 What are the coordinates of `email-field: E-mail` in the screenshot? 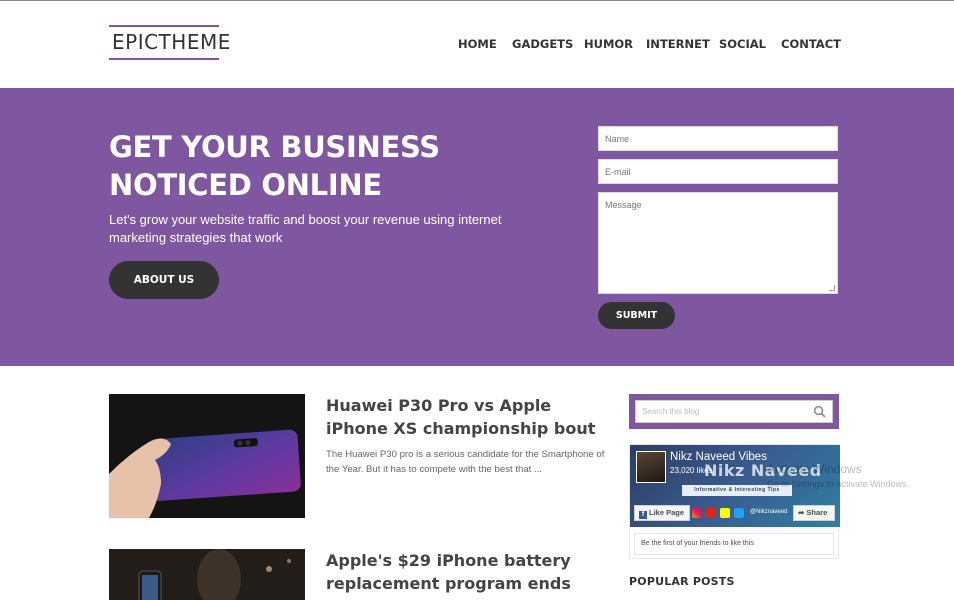 It's located at (718, 171).